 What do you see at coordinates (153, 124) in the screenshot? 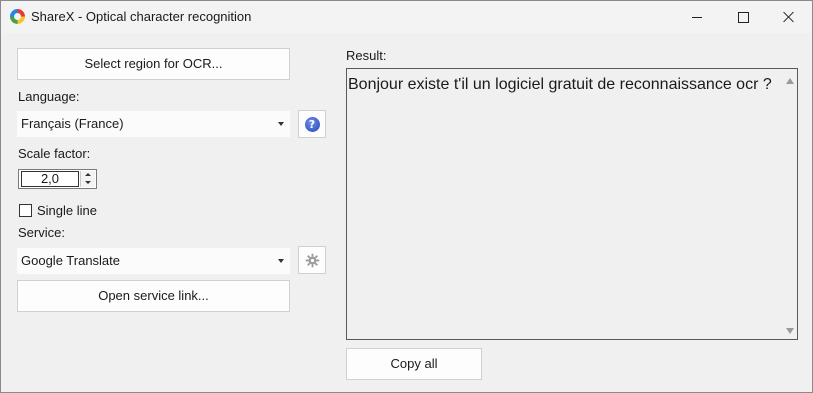
I see `language-dropdown: Français (France)` at bounding box center [153, 124].